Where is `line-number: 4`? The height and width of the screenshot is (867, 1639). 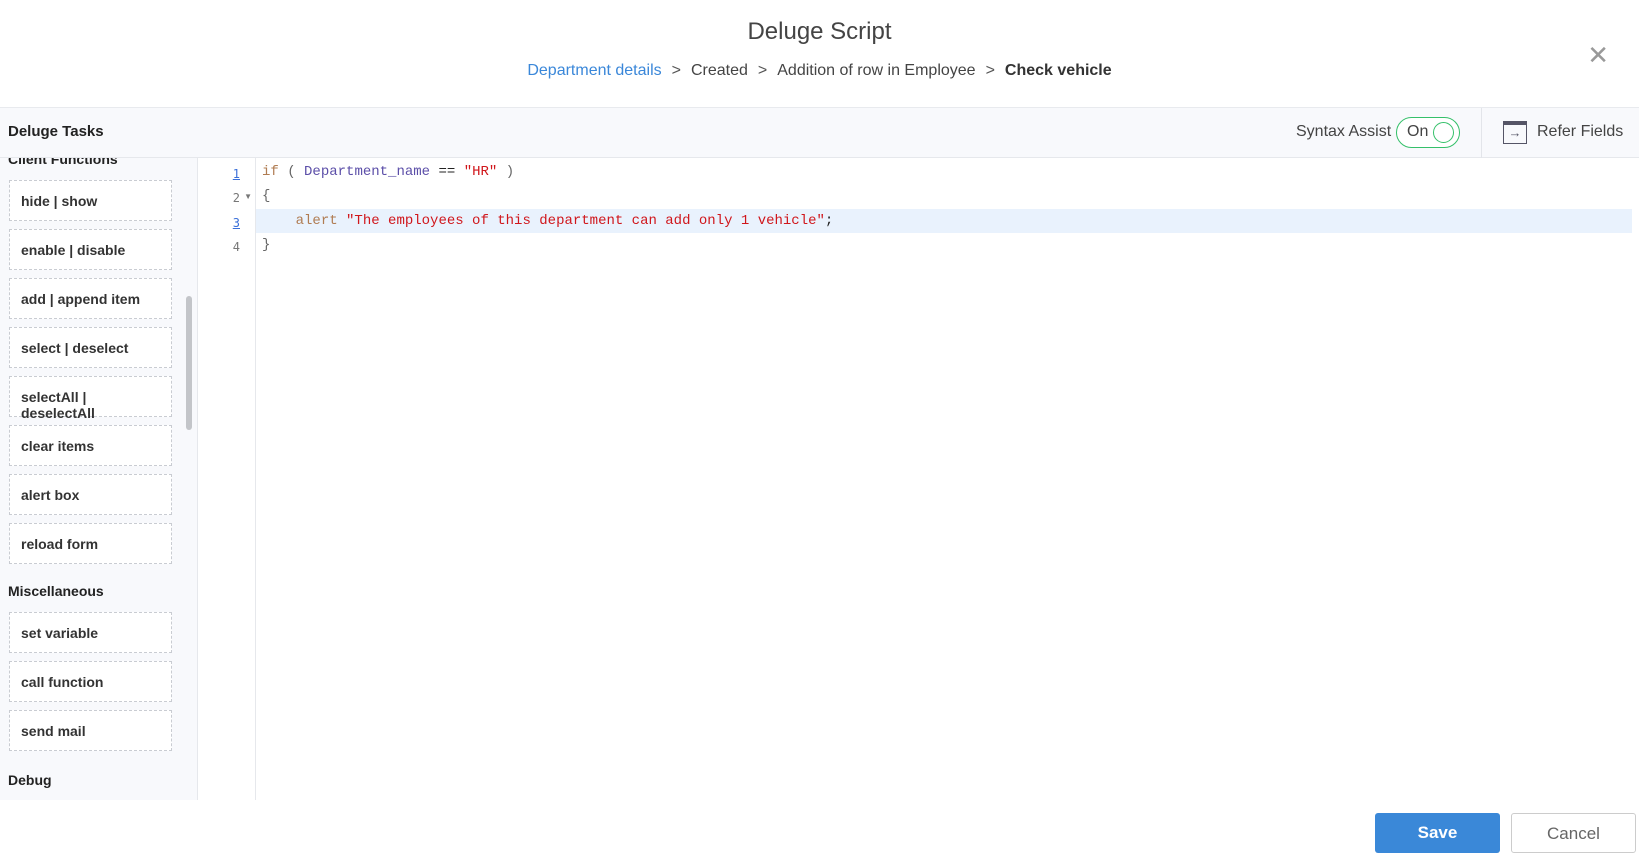
line-number: 4 is located at coordinates (236, 247).